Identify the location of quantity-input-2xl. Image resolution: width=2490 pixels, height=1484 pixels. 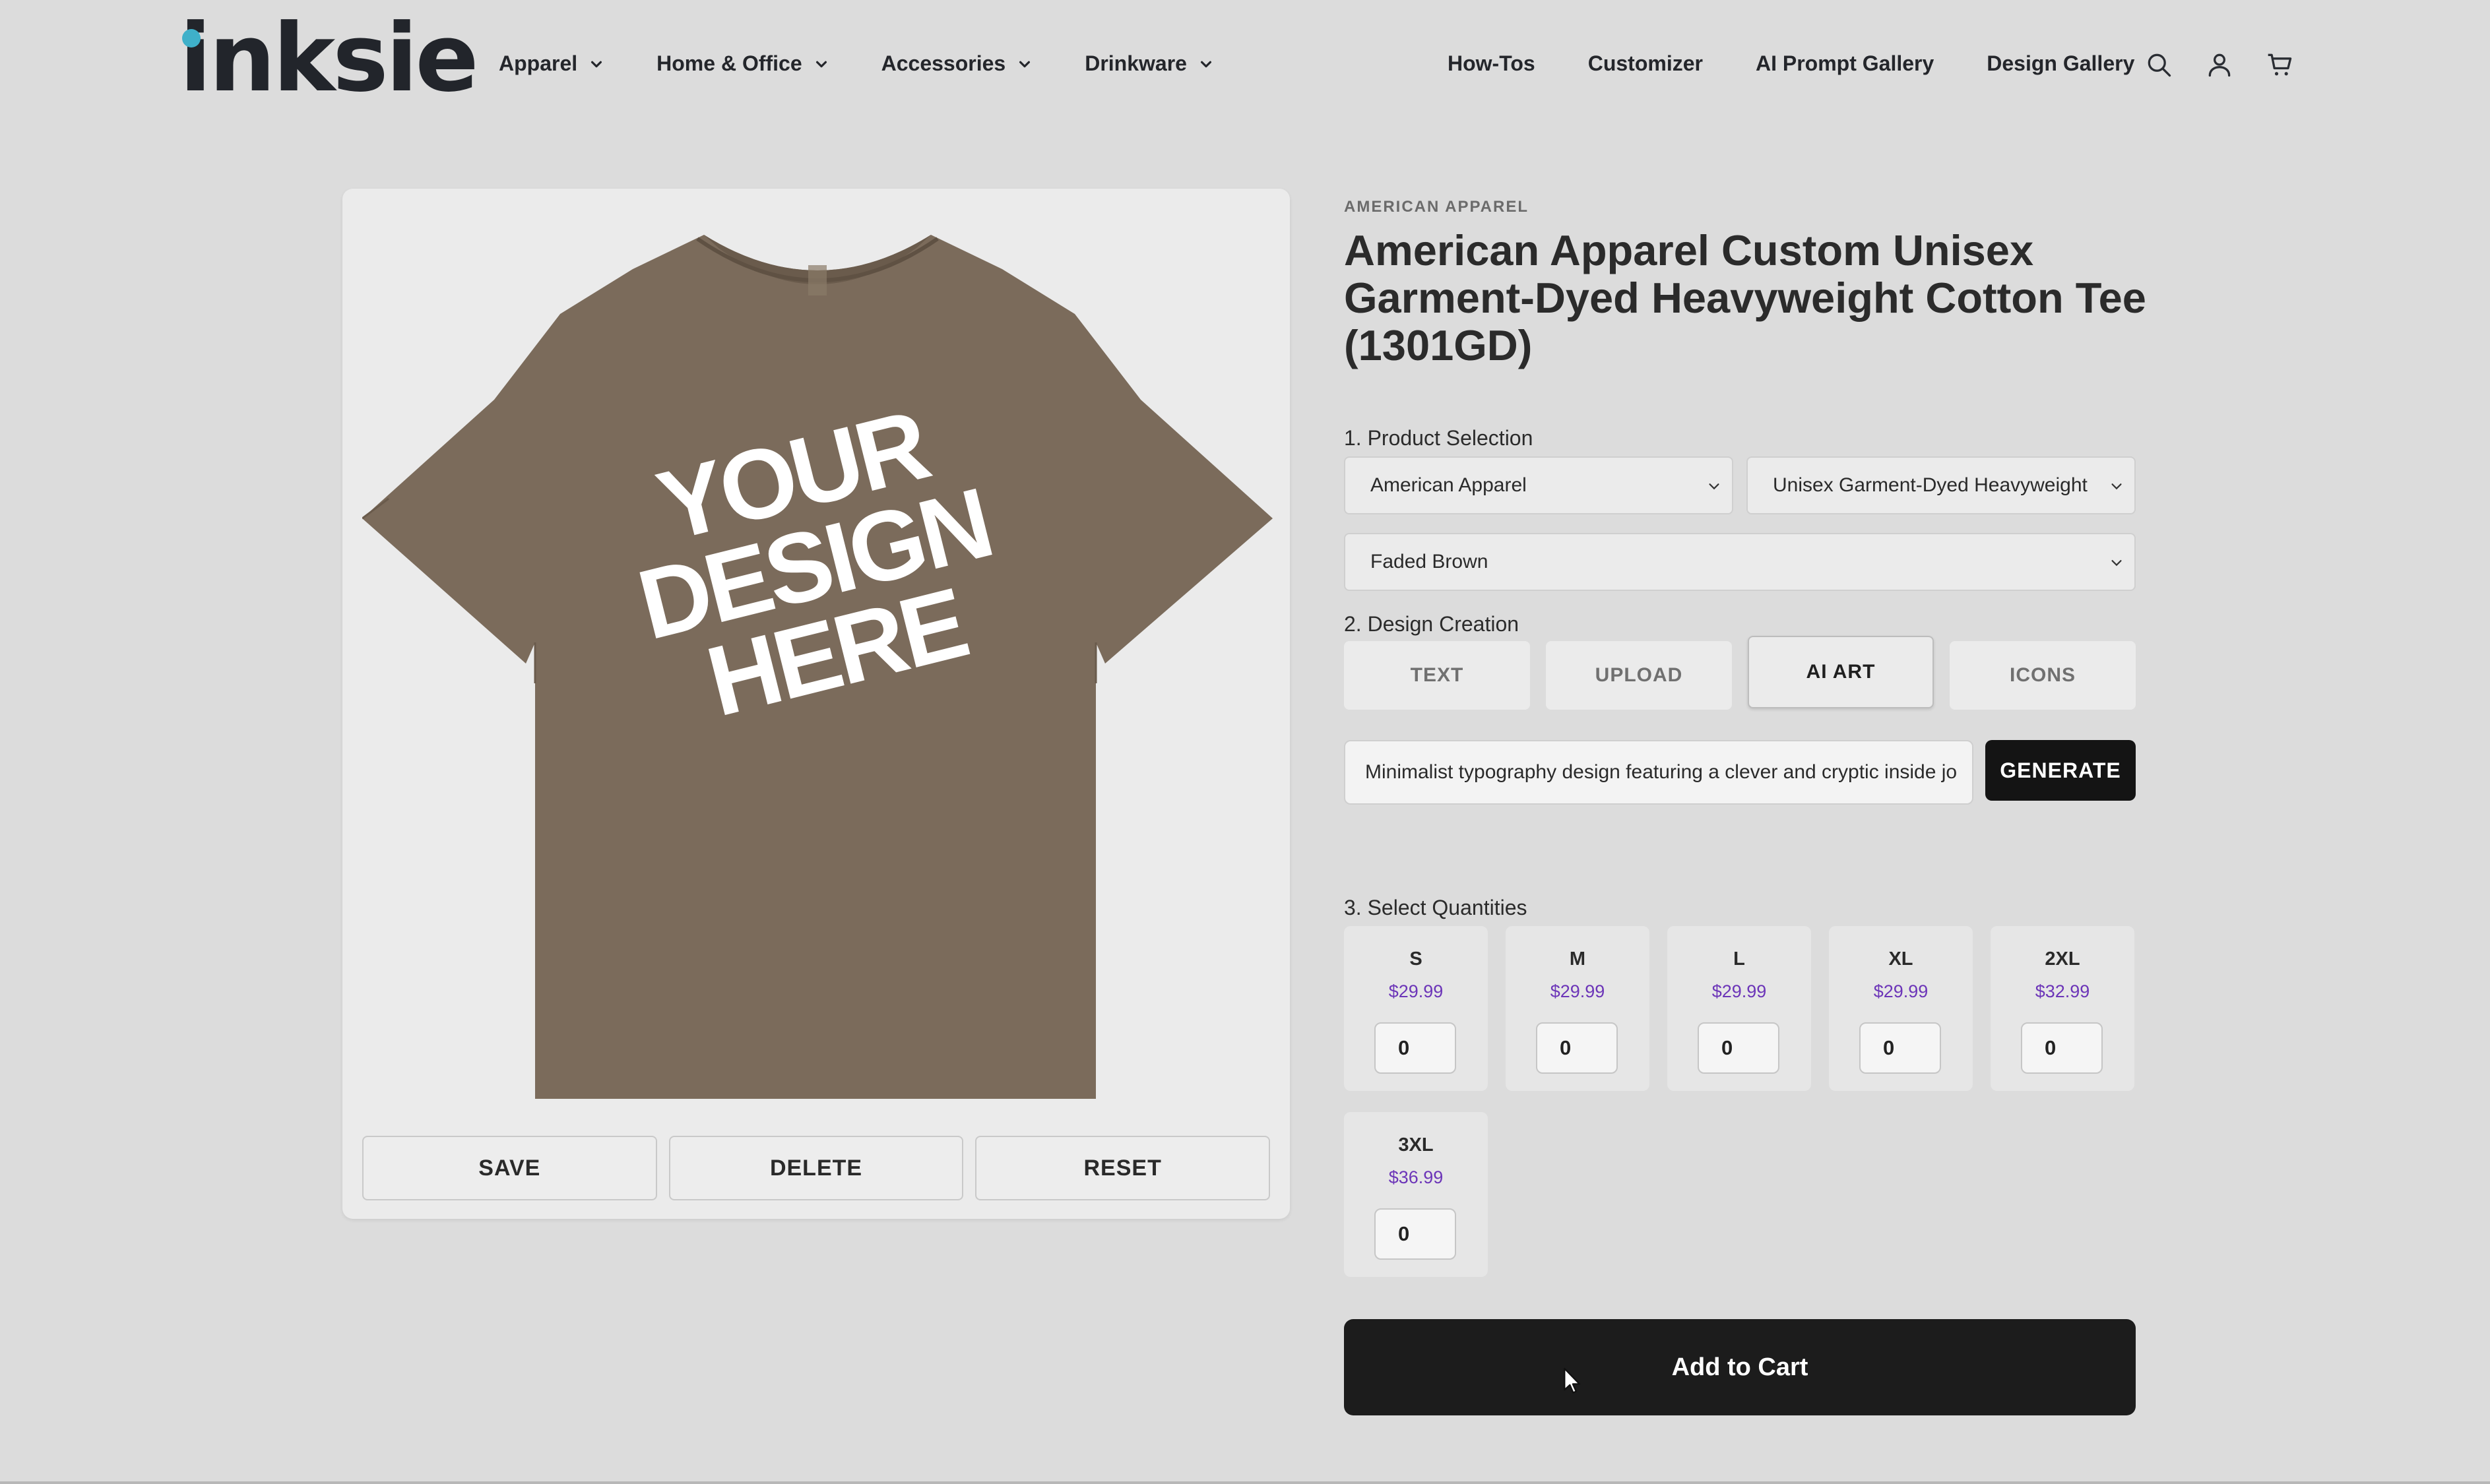
(2062, 1048).